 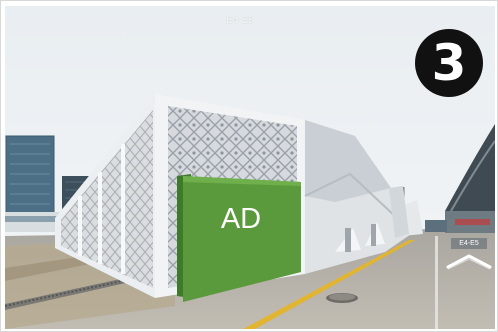 I want to click on step-number-badge: 3, so click(x=449, y=63).